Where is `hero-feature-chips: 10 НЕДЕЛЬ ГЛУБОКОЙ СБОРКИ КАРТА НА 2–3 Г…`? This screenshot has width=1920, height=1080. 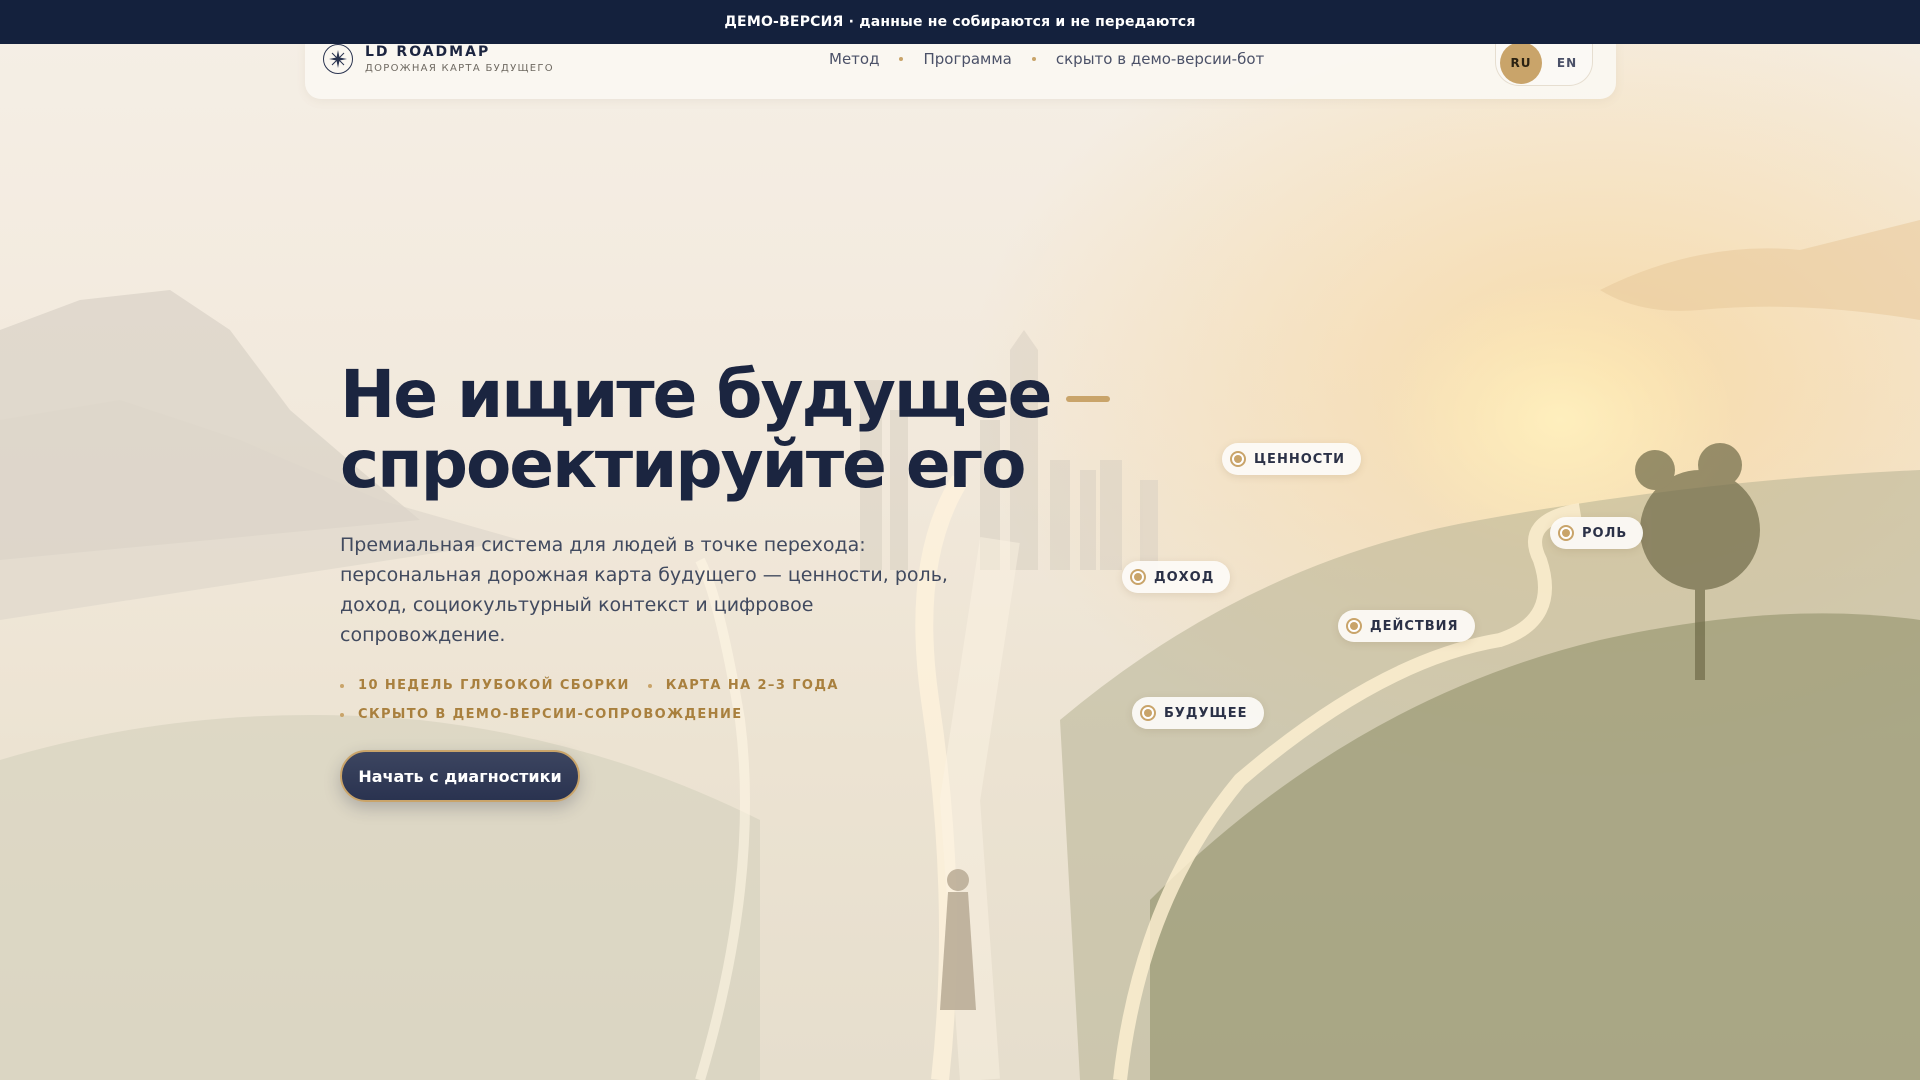
hero-feature-chips: 10 НЕДЕЛЬ ГЛУБОКОЙ СБОРКИ КАРТА НА 2–3 Г… is located at coordinates (725, 700).